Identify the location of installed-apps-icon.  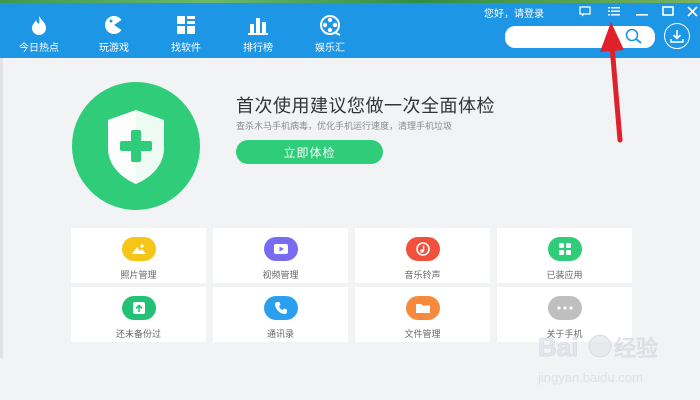
(564, 249).